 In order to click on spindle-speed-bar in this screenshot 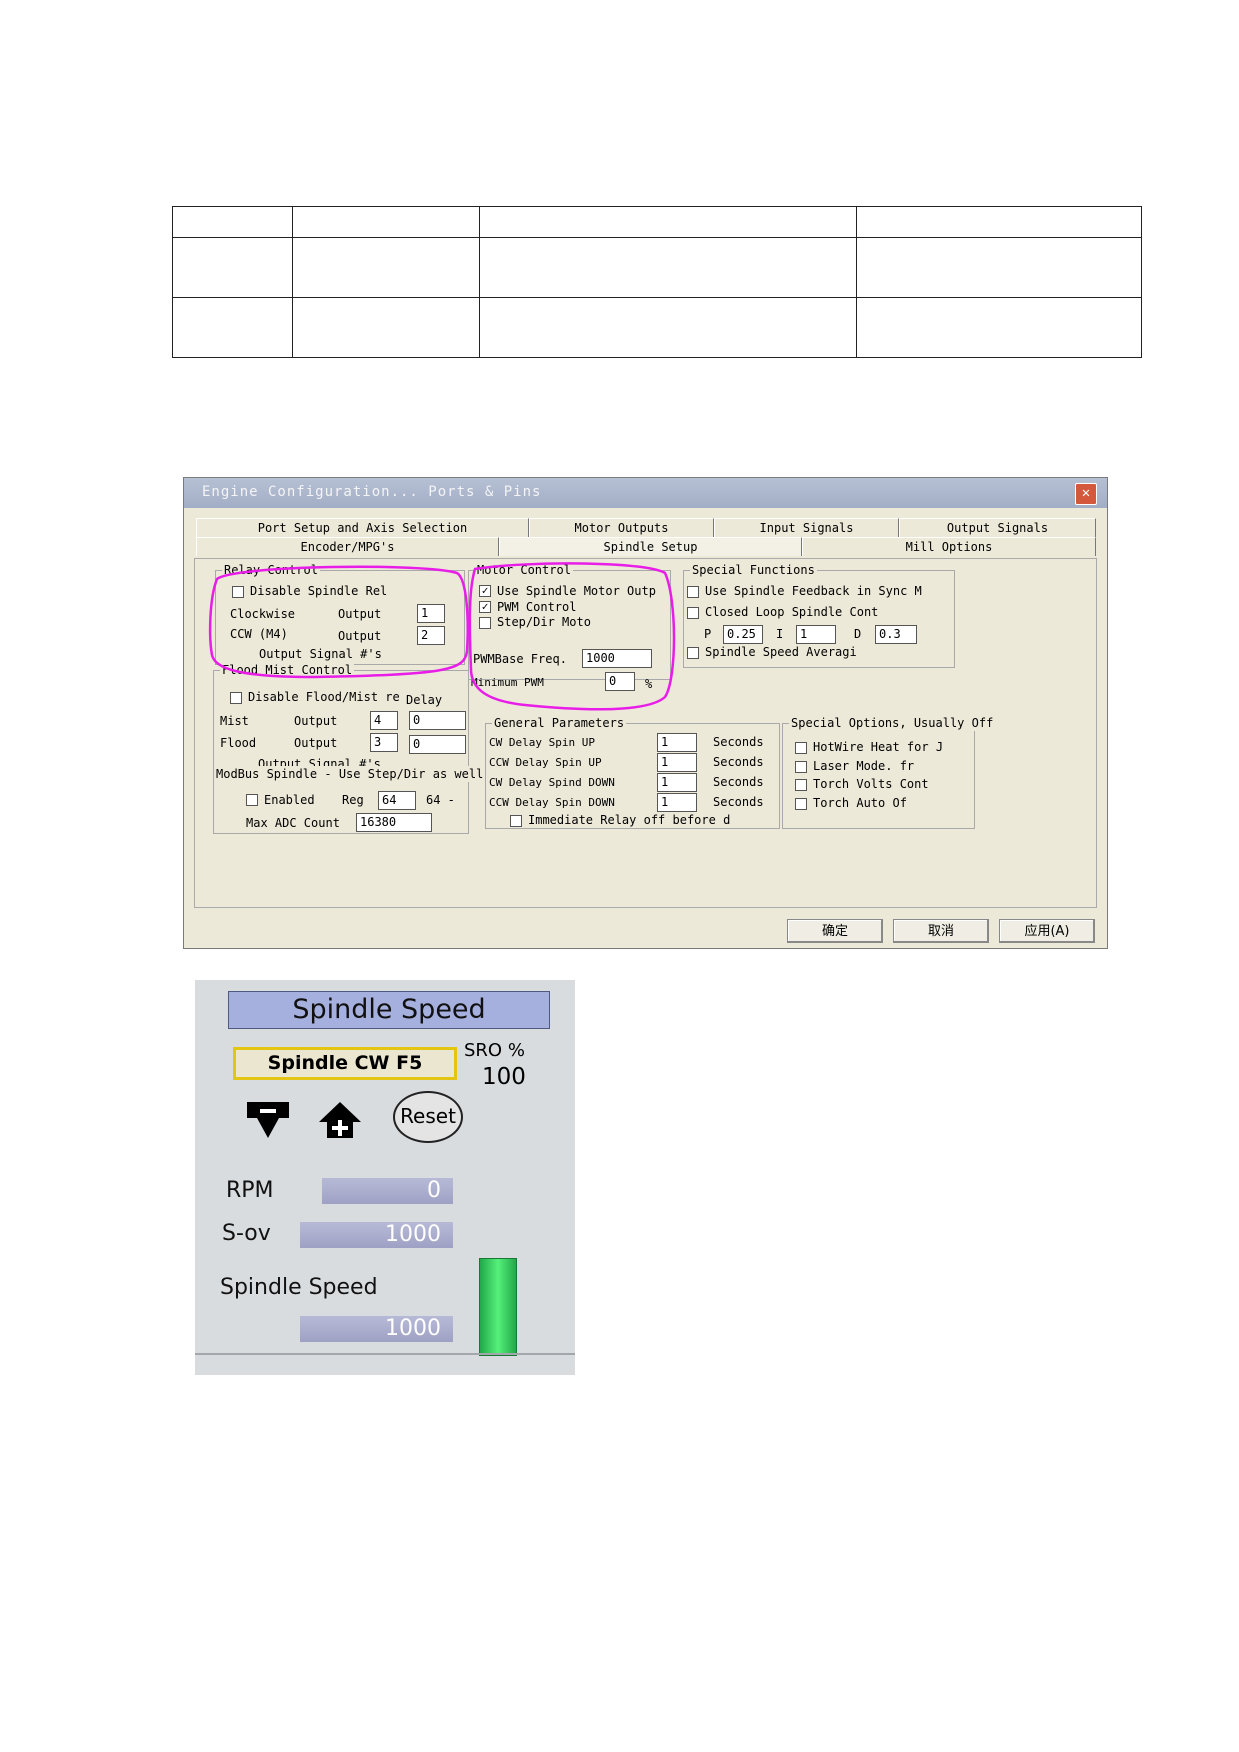, I will do `click(498, 1307)`.